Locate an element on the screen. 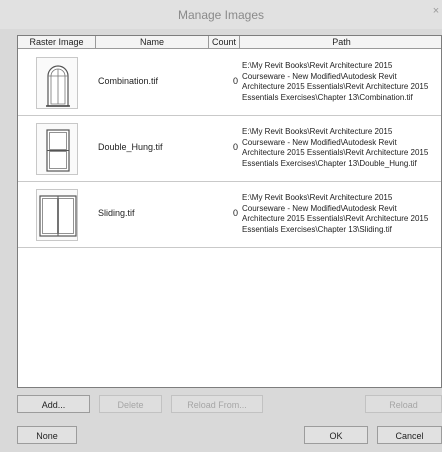 The width and height of the screenshot is (442, 452). column-header-raster-image: Raster Image is located at coordinates (57, 42).